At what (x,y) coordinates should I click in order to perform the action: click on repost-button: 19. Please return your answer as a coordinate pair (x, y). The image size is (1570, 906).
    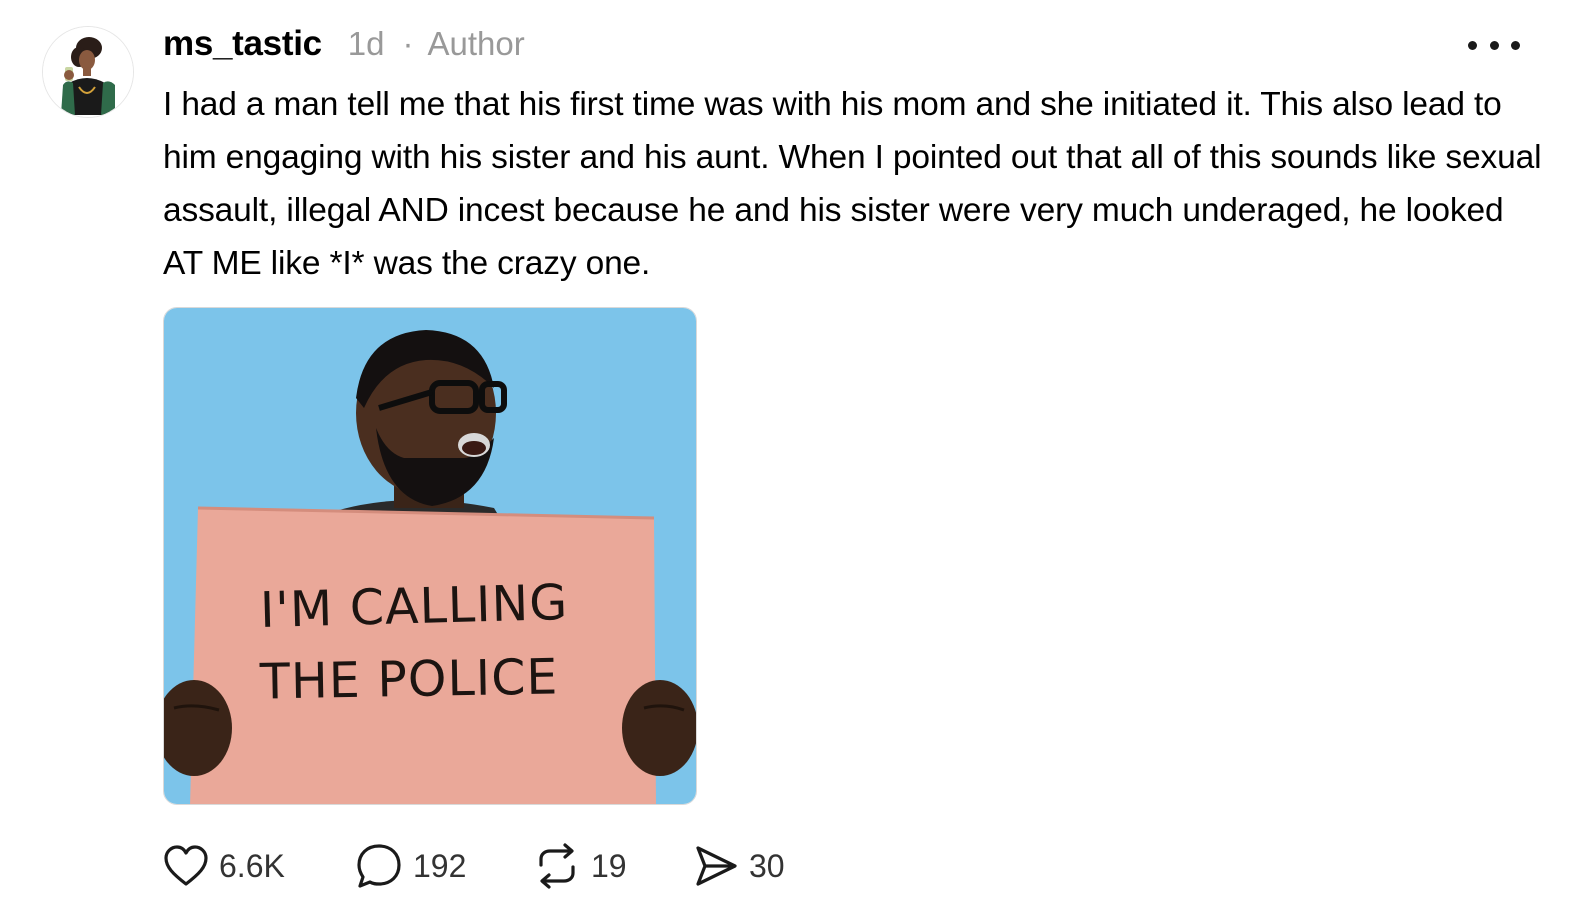
    Looking at the image, I should click on (613, 866).